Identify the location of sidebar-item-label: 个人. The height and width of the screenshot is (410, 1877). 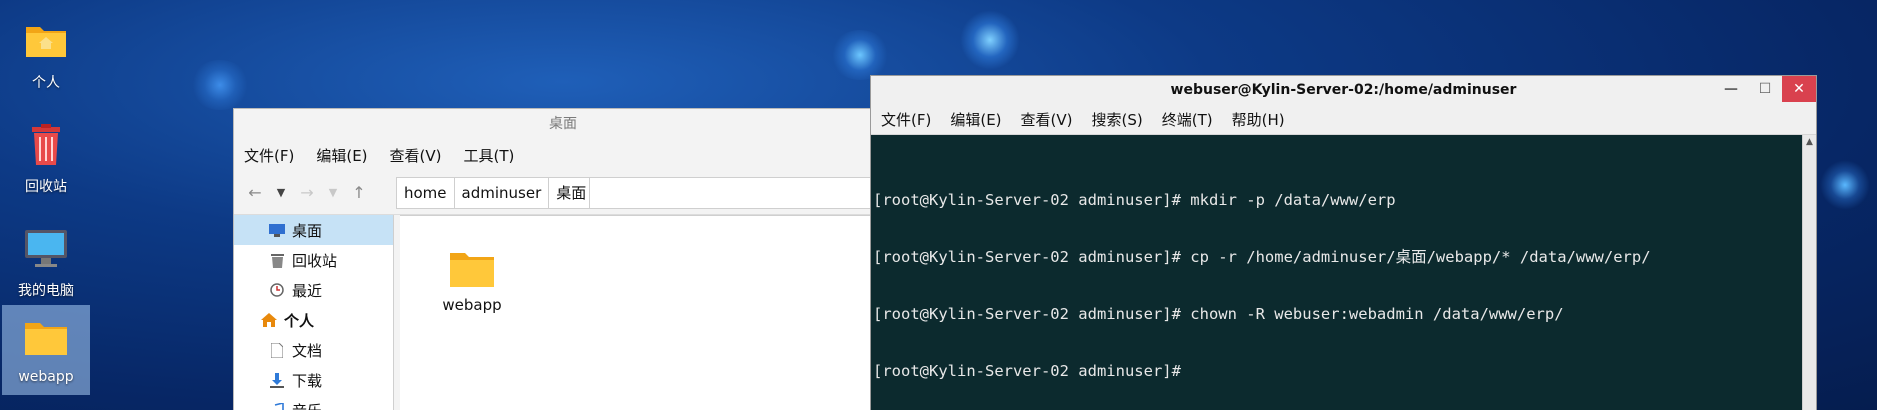
(299, 320).